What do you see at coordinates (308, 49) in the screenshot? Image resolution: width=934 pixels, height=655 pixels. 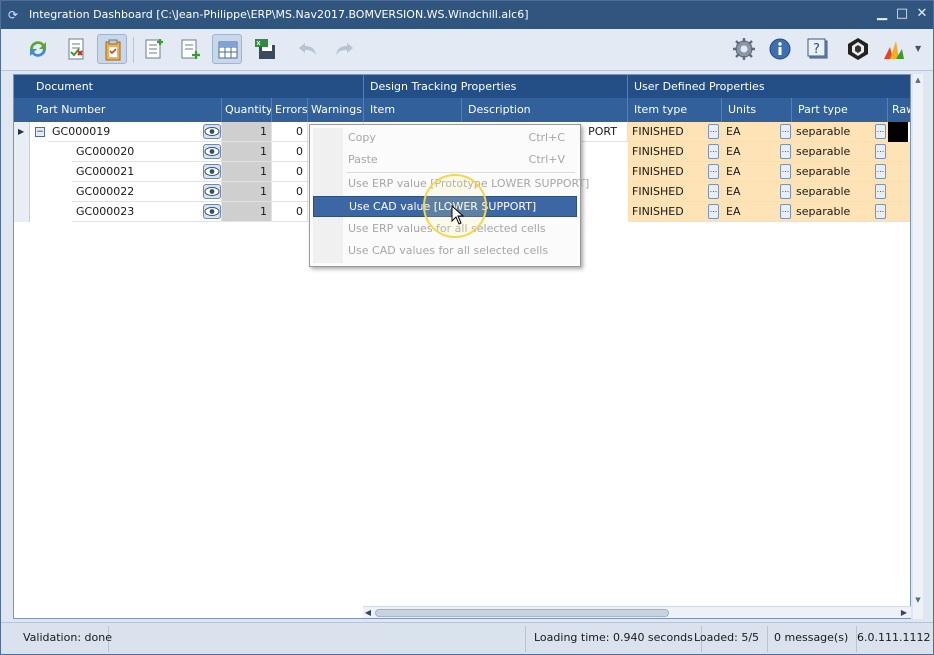 I see `undo-icon` at bounding box center [308, 49].